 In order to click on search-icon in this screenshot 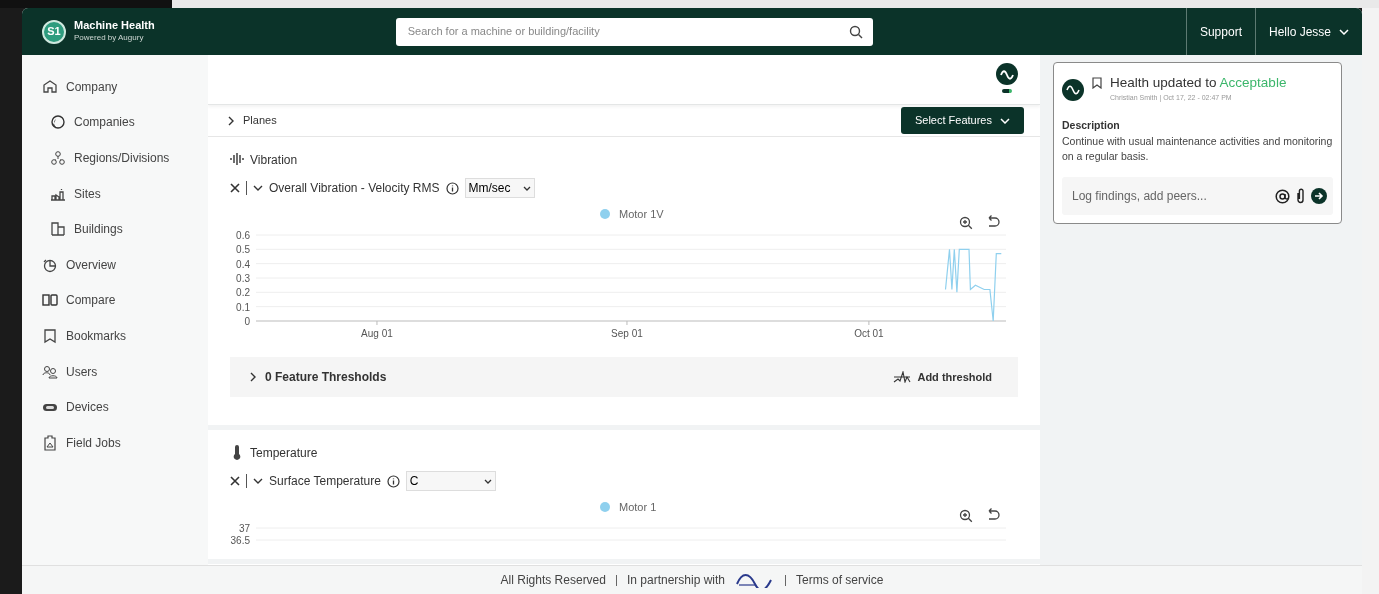, I will do `click(855, 31)`.